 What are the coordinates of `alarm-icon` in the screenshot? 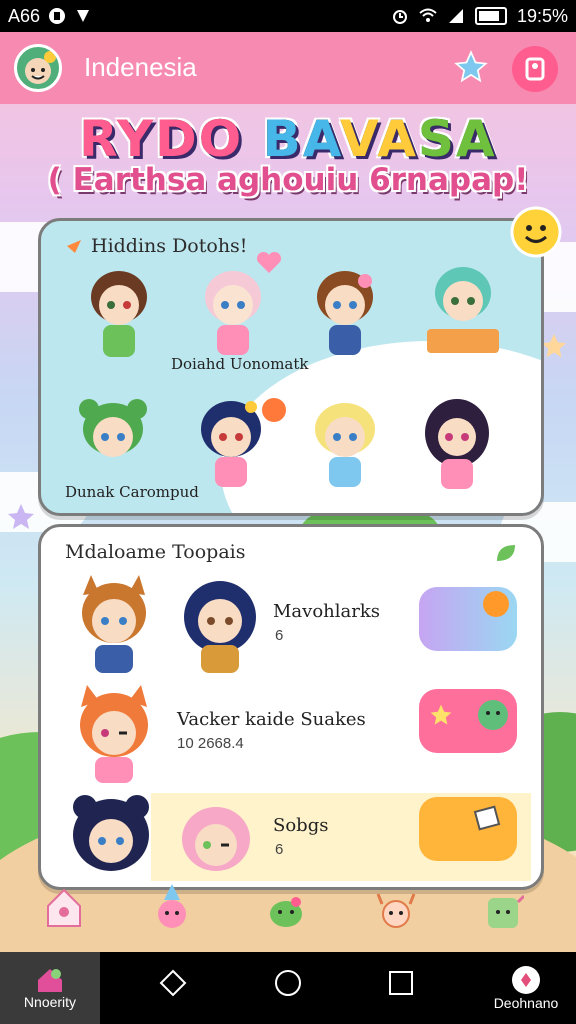 It's located at (399, 17).